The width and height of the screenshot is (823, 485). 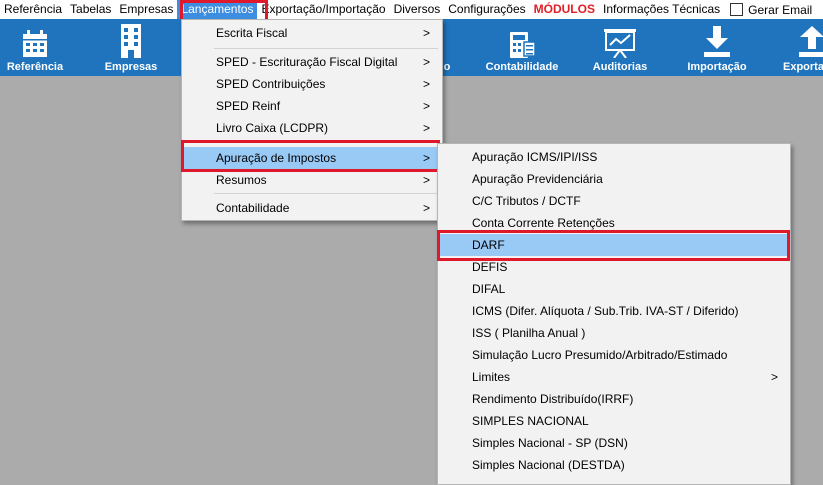 I want to click on toolbar-hidden-label: o, so click(x=447, y=67).